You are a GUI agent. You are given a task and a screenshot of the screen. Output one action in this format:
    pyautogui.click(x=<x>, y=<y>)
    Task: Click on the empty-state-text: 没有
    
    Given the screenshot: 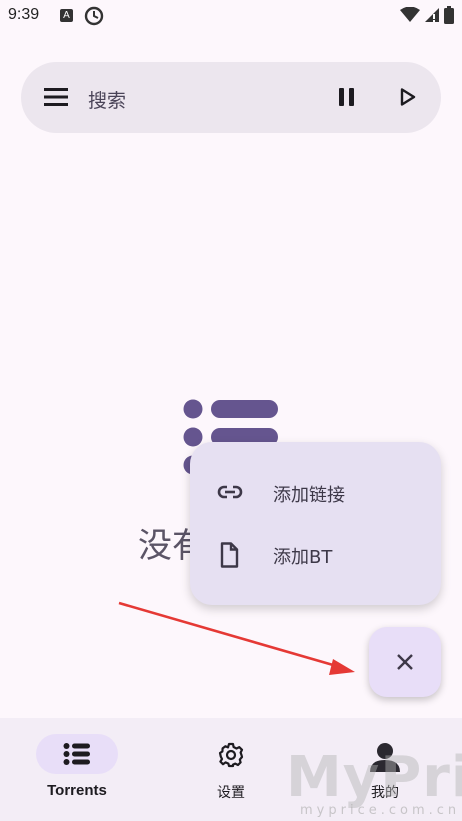 What is the action you would take?
    pyautogui.click(x=168, y=546)
    